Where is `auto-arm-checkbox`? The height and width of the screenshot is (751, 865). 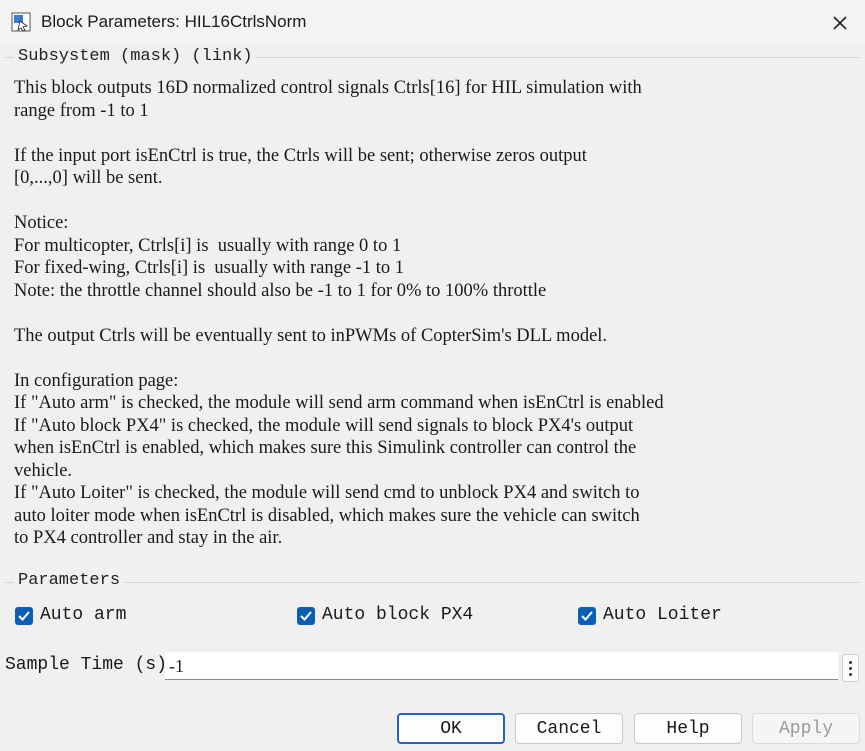 auto-arm-checkbox is located at coordinates (24, 616).